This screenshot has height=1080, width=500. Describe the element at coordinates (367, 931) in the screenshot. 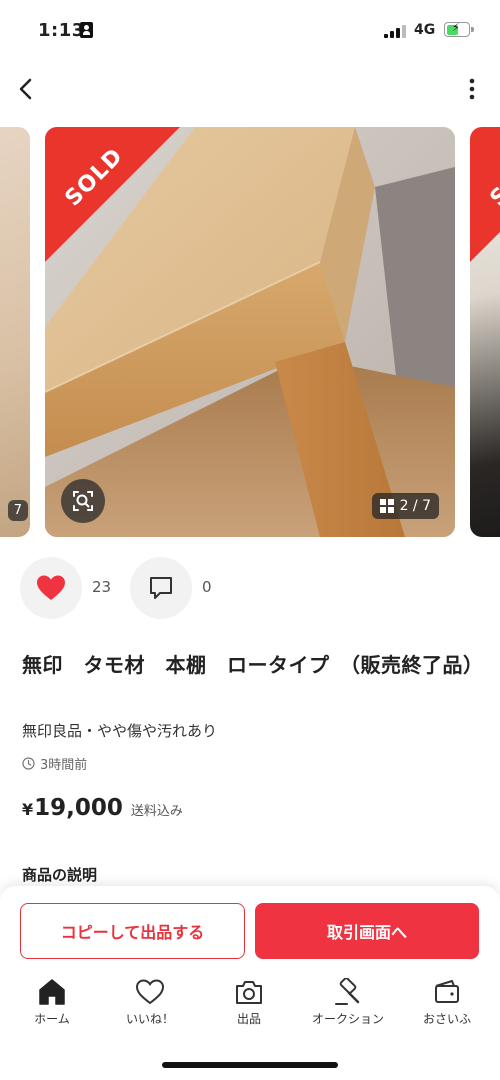

I see `trade-screen-button: 取引画面へ` at that location.